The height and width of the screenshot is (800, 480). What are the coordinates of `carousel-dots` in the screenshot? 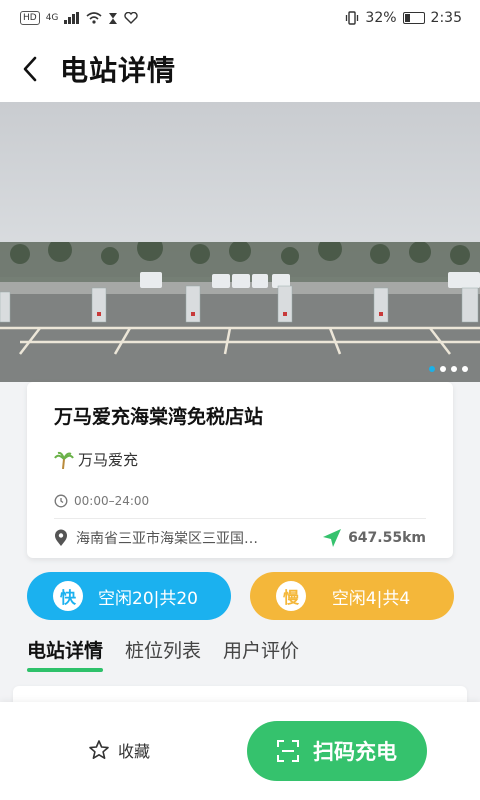 It's located at (448, 369).